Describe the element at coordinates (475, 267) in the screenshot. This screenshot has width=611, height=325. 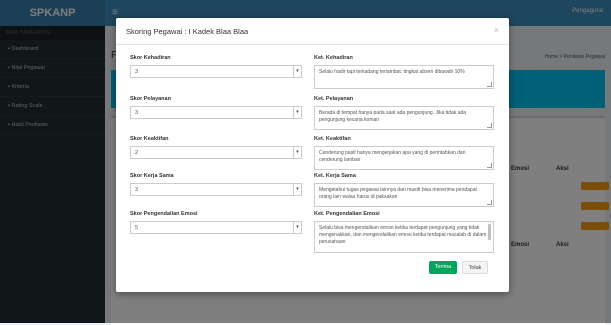
I see `reject-button: Tolak` at that location.